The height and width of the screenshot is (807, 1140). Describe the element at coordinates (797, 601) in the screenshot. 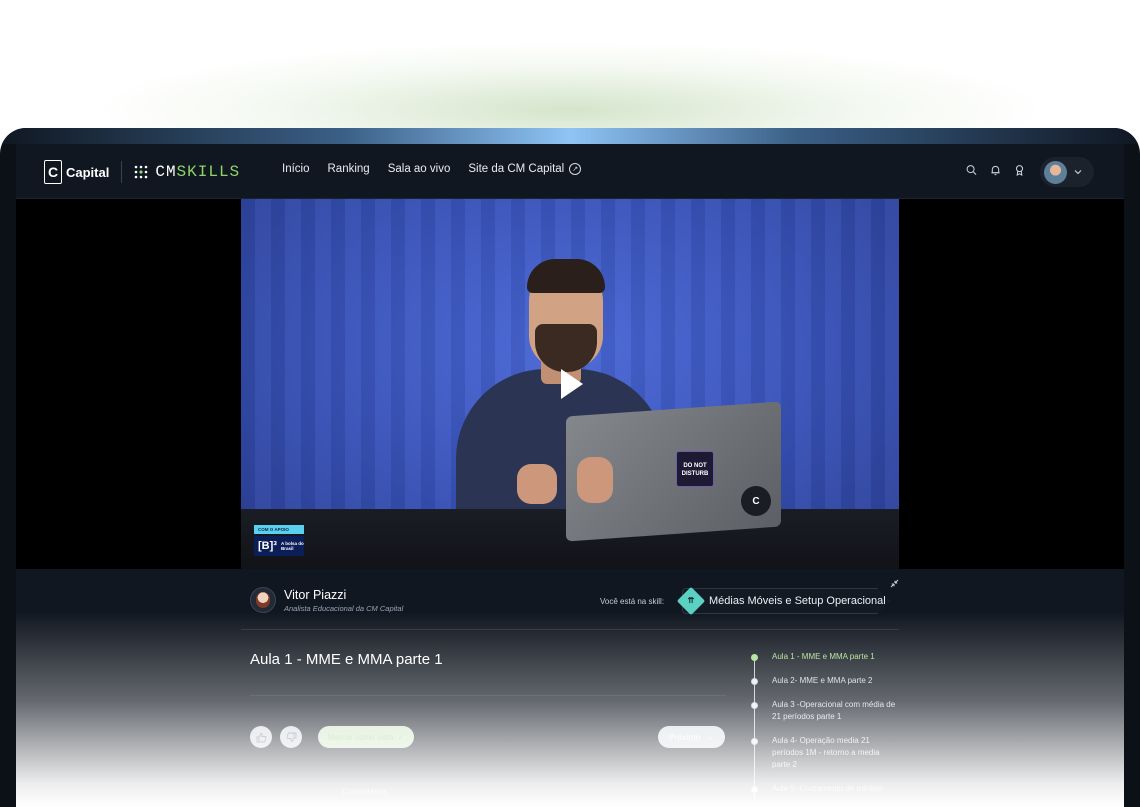

I see `current-skill-name: Médias Móveis e Setup Operacional` at that location.